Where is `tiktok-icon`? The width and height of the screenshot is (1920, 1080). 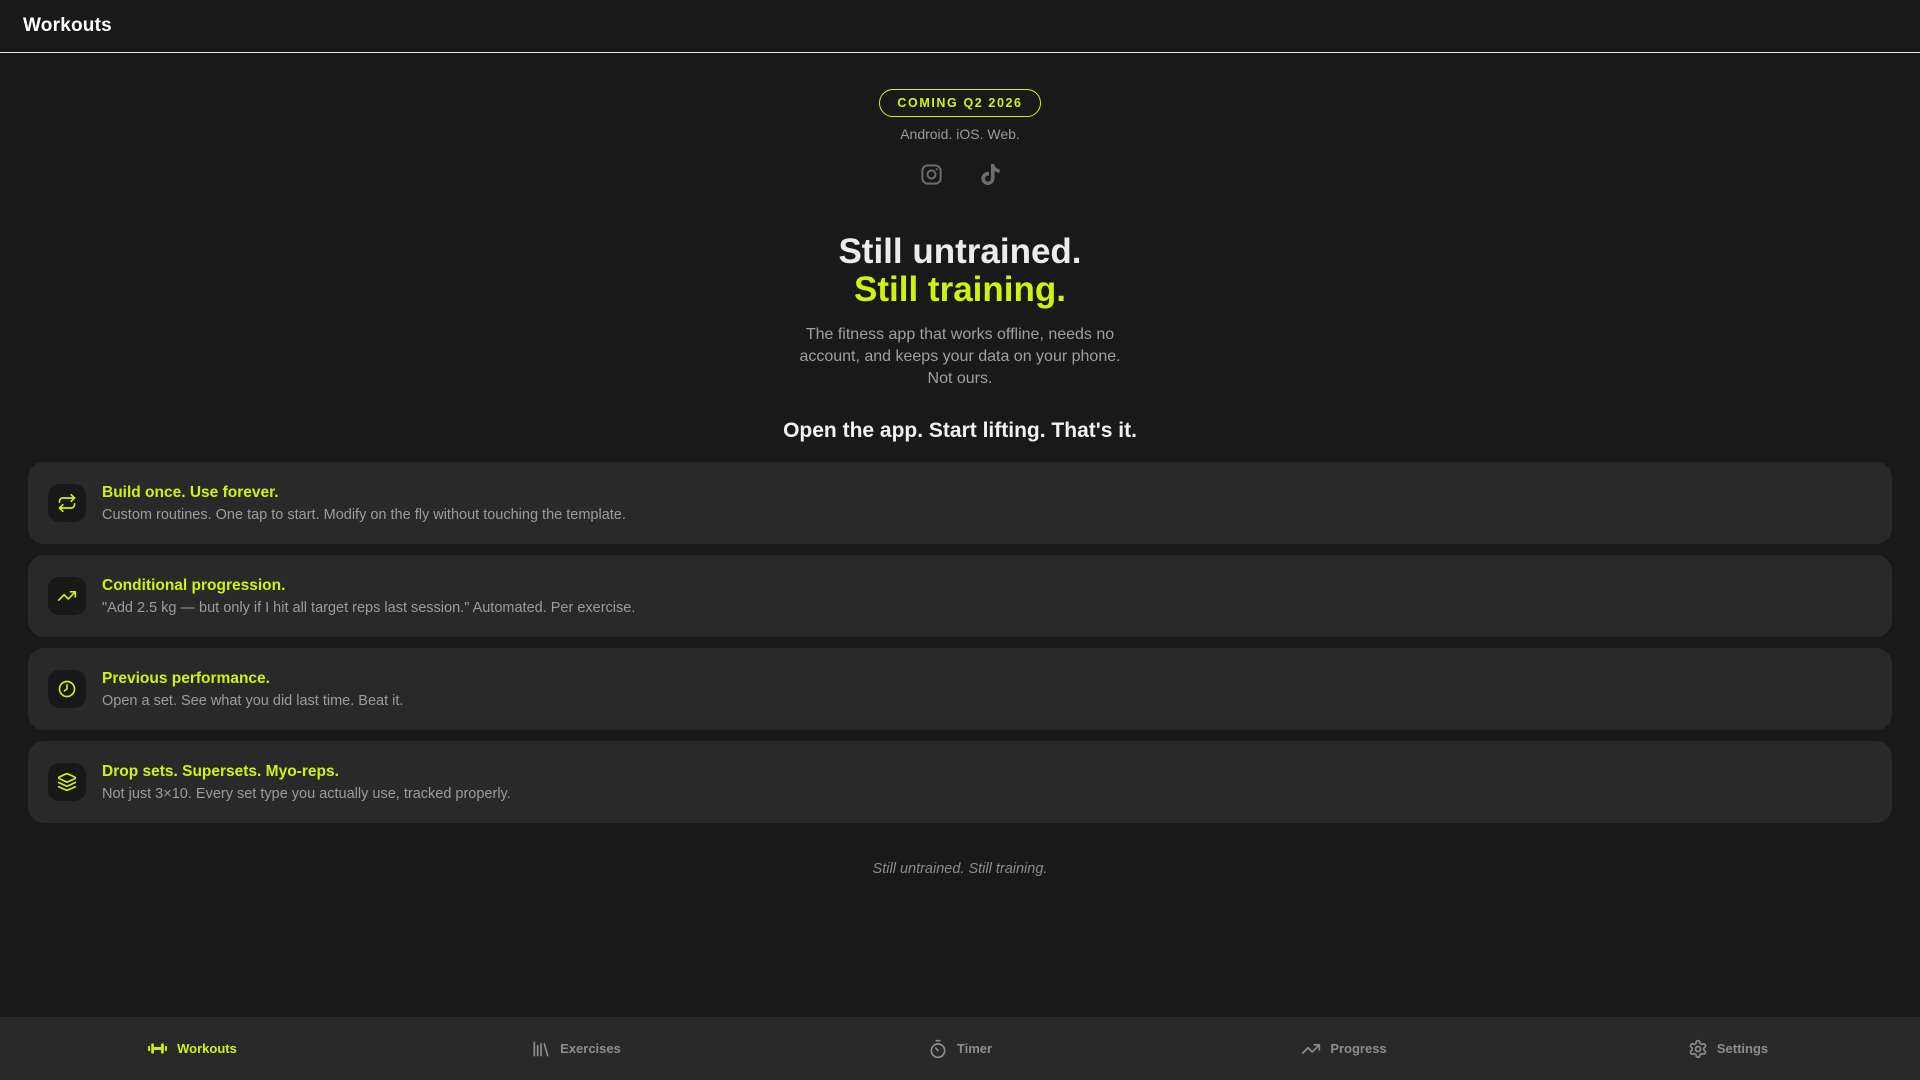
tiktok-icon is located at coordinates (990, 174).